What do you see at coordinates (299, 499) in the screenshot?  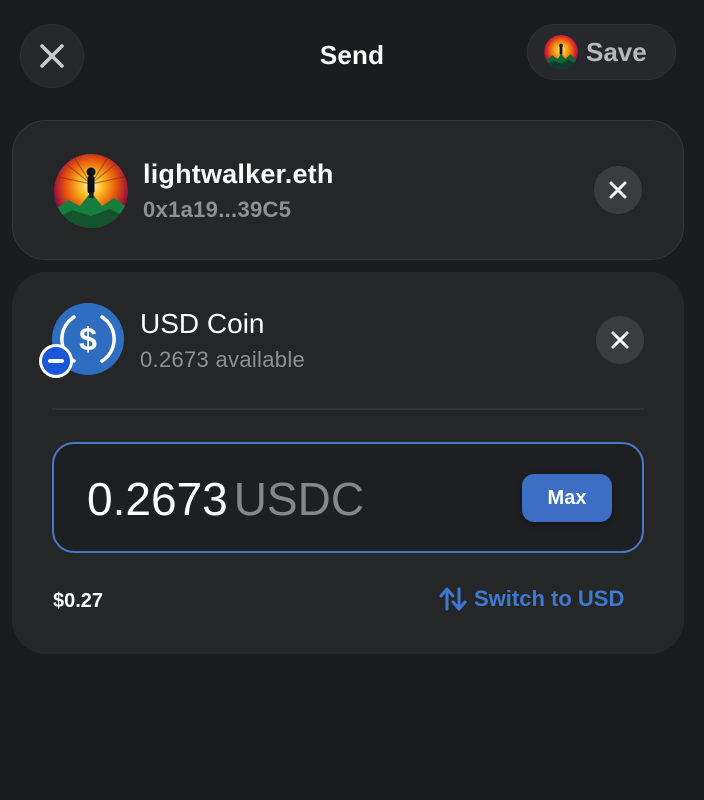 I see `amount-unit: USDC` at bounding box center [299, 499].